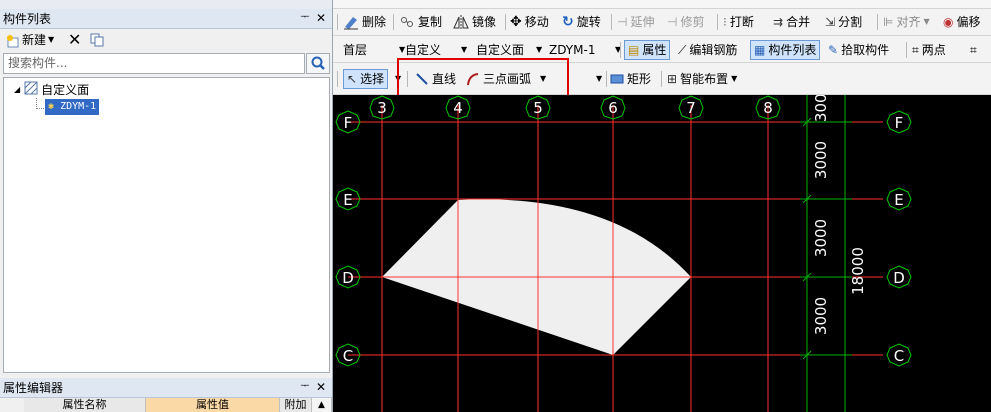  I want to click on rebar-icon: ⟋, so click(682, 50).